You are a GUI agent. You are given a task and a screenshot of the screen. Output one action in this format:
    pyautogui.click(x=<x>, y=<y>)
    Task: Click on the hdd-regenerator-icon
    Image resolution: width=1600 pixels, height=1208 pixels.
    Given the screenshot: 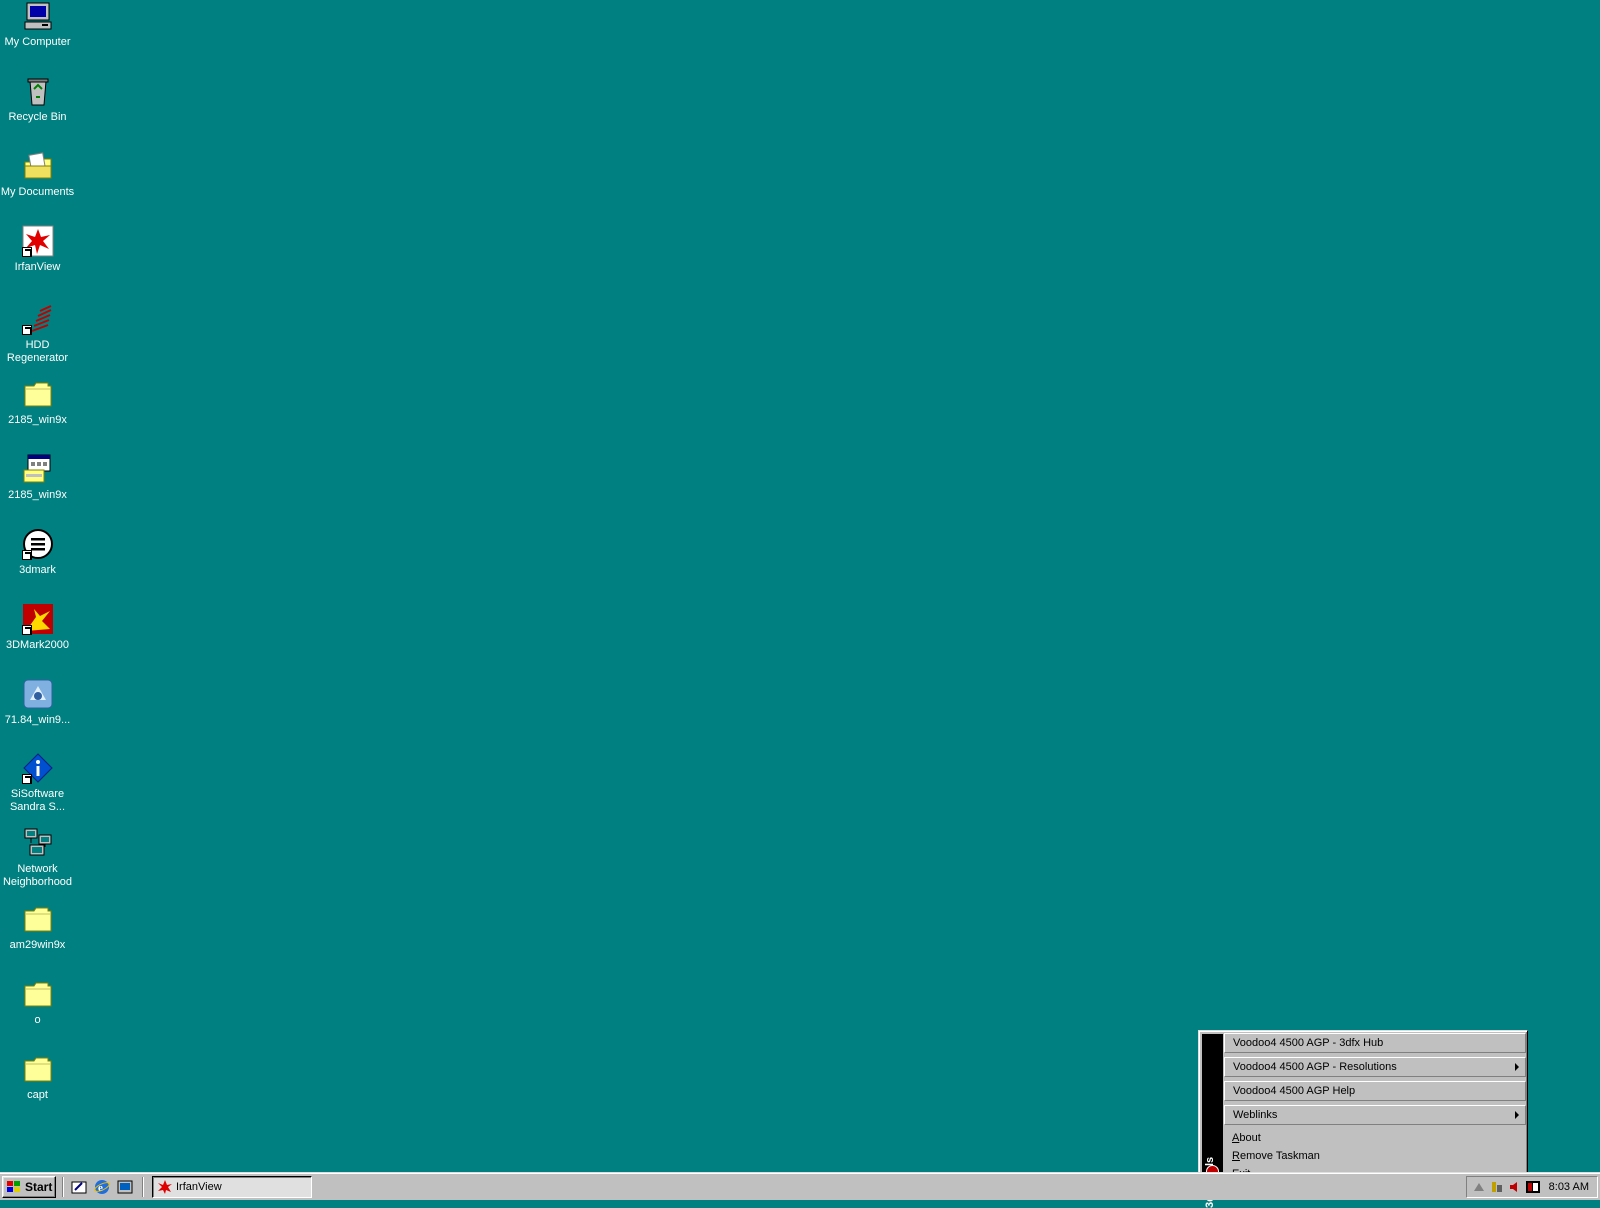 What is the action you would take?
    pyautogui.click(x=37, y=319)
    